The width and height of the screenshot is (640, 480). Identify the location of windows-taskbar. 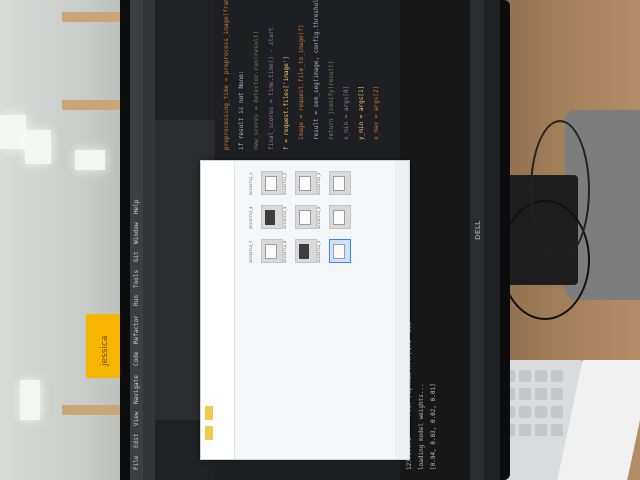
(477, 240).